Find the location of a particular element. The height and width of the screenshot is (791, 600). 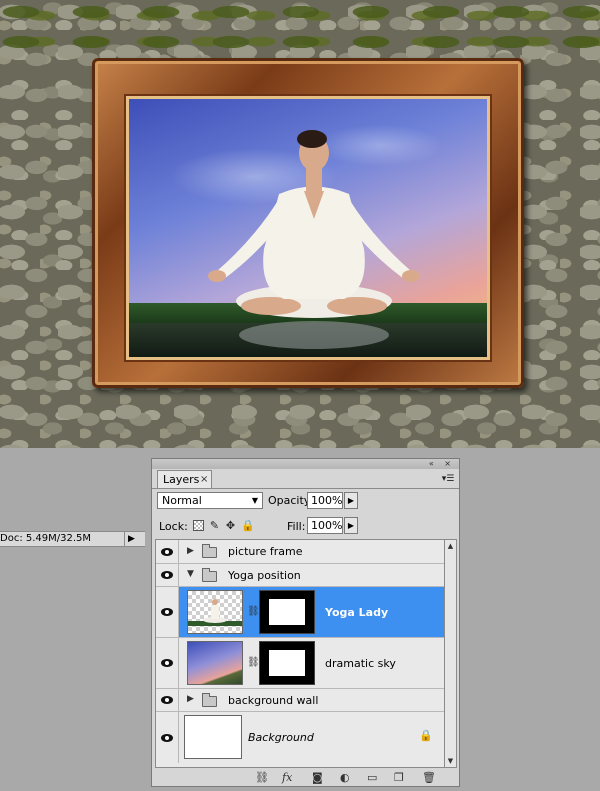

lock-transparent-pixels-icon is located at coordinates (198, 525).